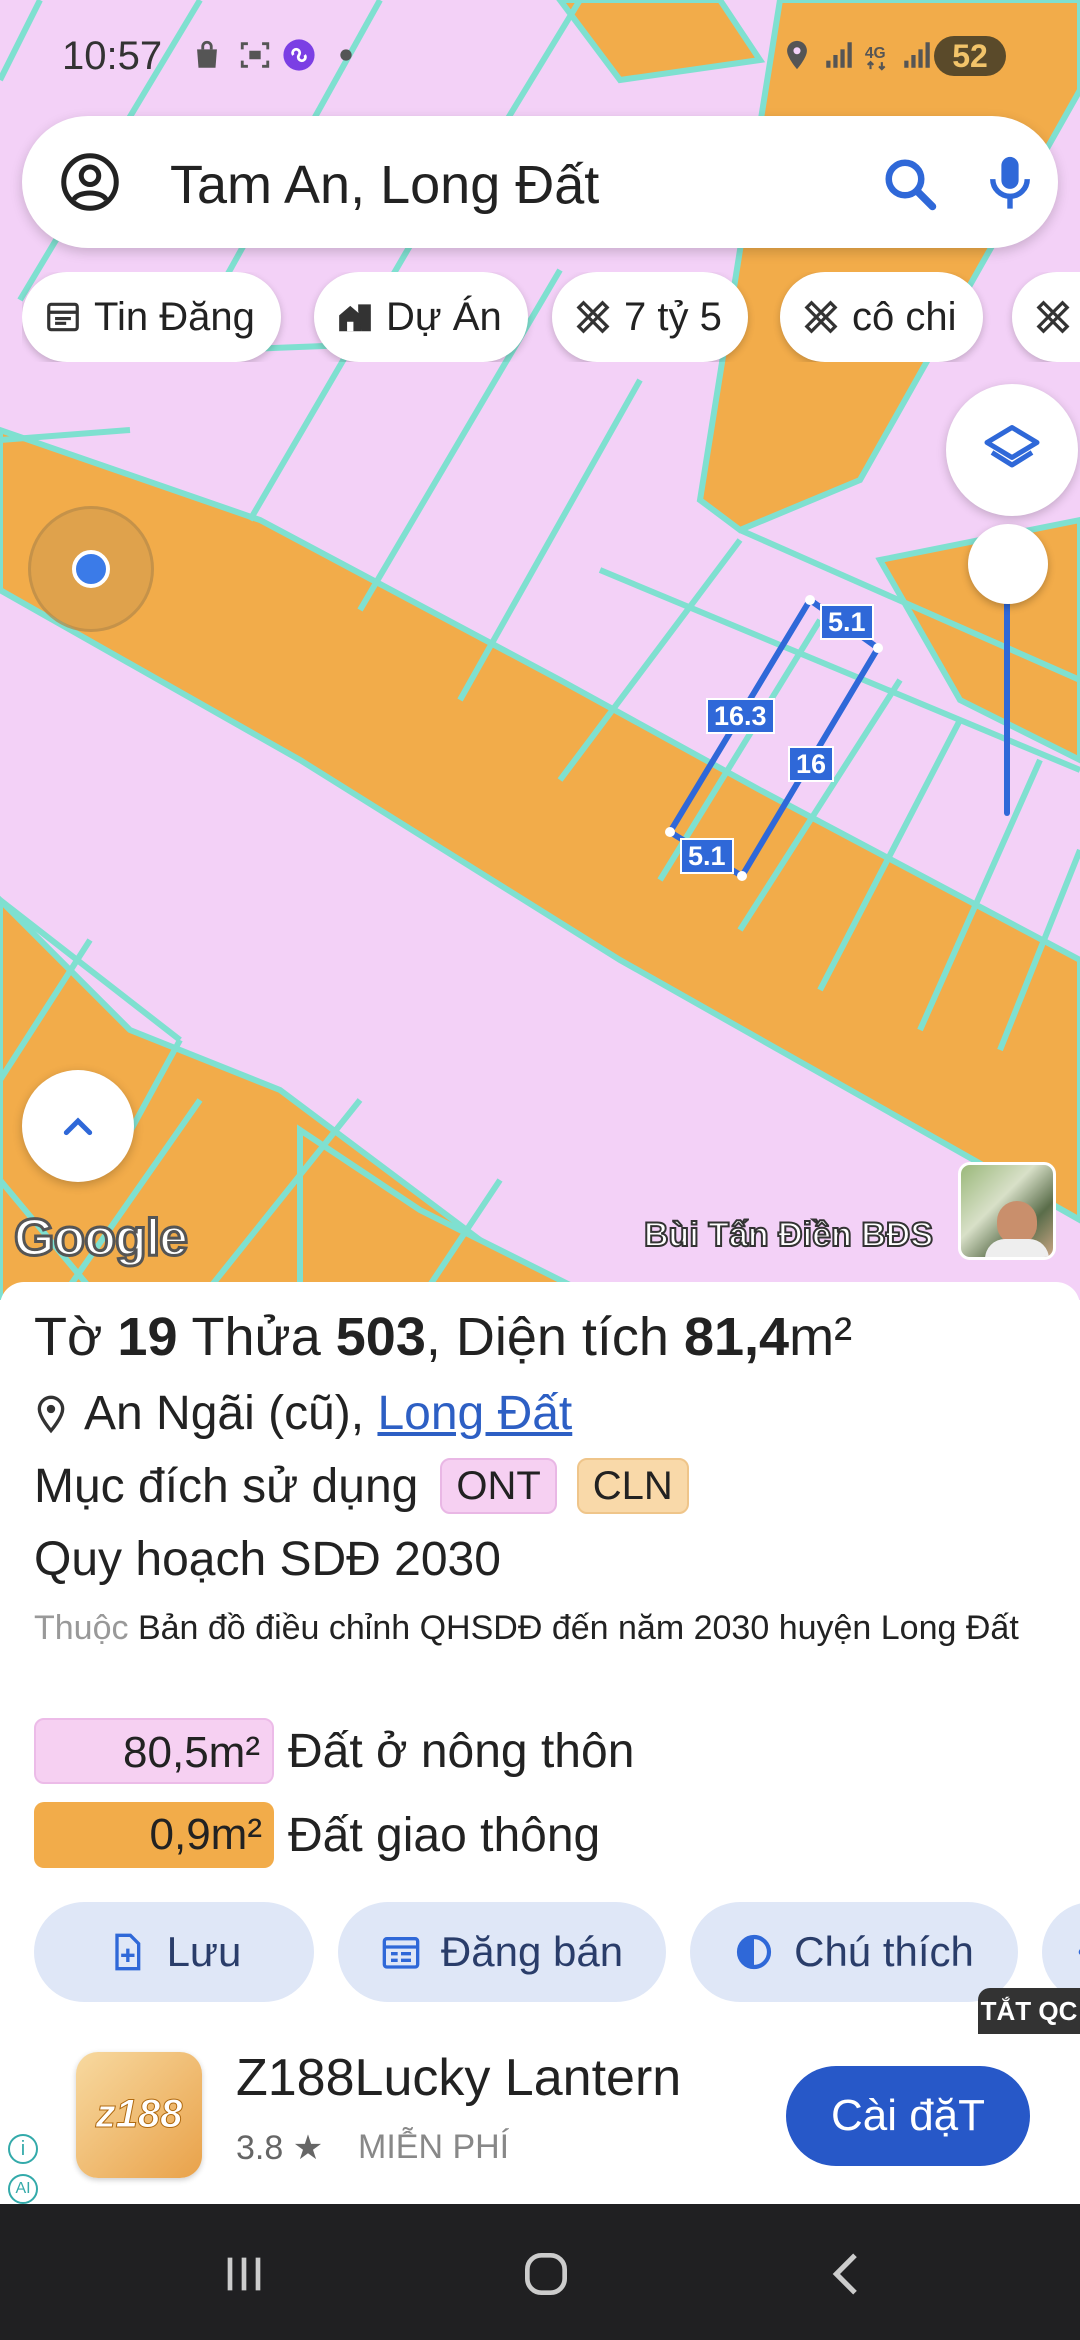  What do you see at coordinates (1012, 446) in the screenshot?
I see `layers-icon` at bounding box center [1012, 446].